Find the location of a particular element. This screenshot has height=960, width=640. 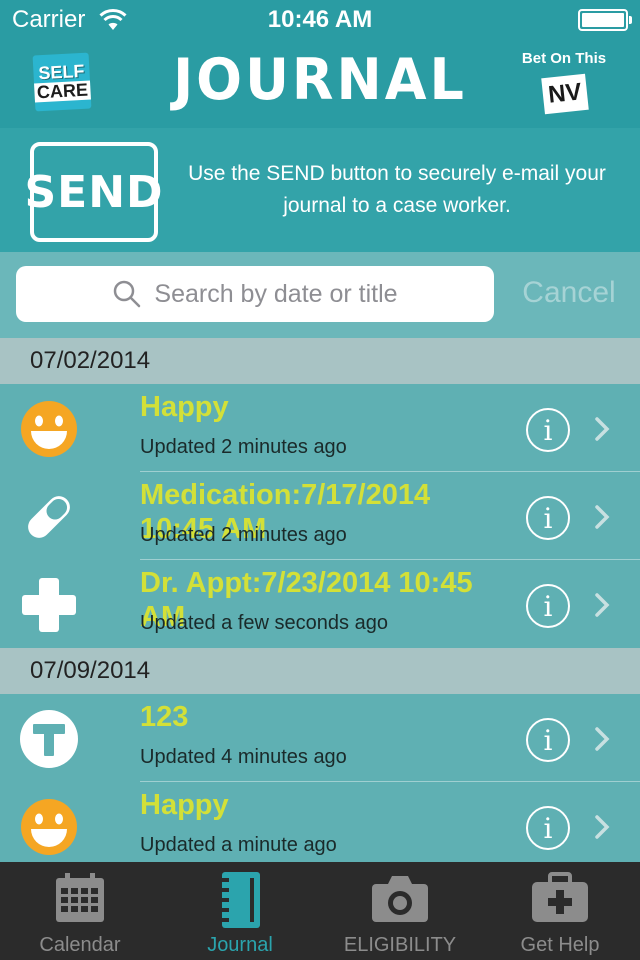

app-header: SELF CARE JOURNAL Bet On This NV is located at coordinates (320, 84).